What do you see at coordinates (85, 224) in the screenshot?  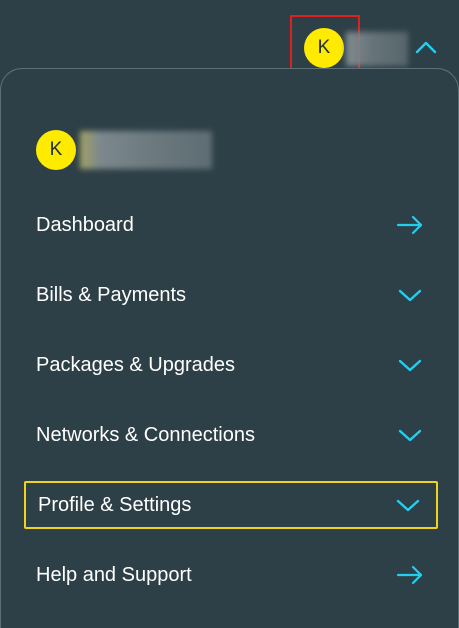 I see `menu-item-label: Dashboard` at bounding box center [85, 224].